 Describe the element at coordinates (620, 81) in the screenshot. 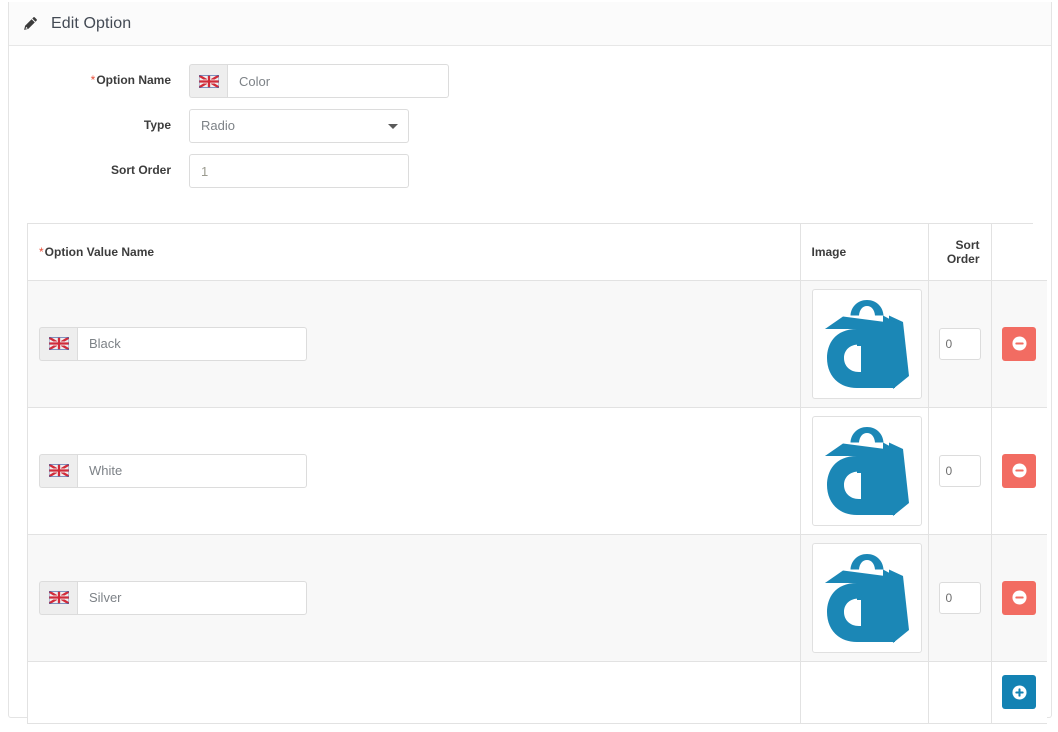

I see `option-name-control` at that location.